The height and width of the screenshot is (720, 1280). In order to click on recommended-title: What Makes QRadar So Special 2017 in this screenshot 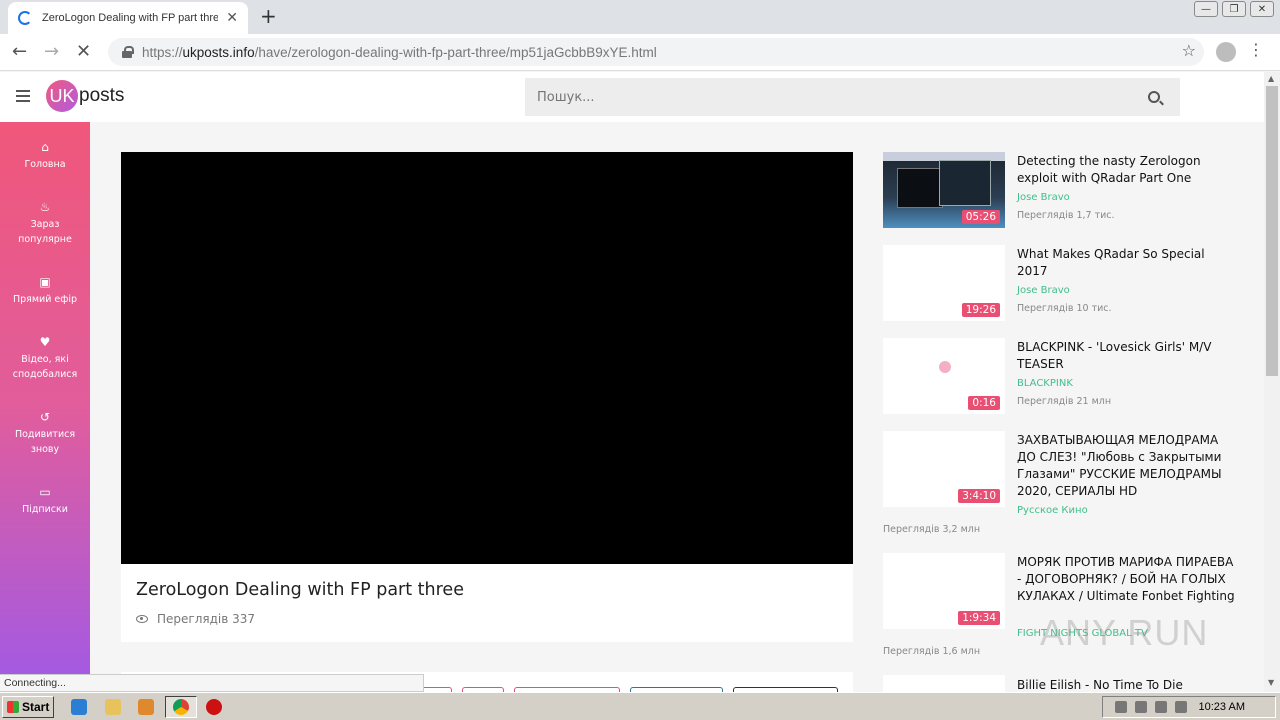, I will do `click(1127, 263)`.